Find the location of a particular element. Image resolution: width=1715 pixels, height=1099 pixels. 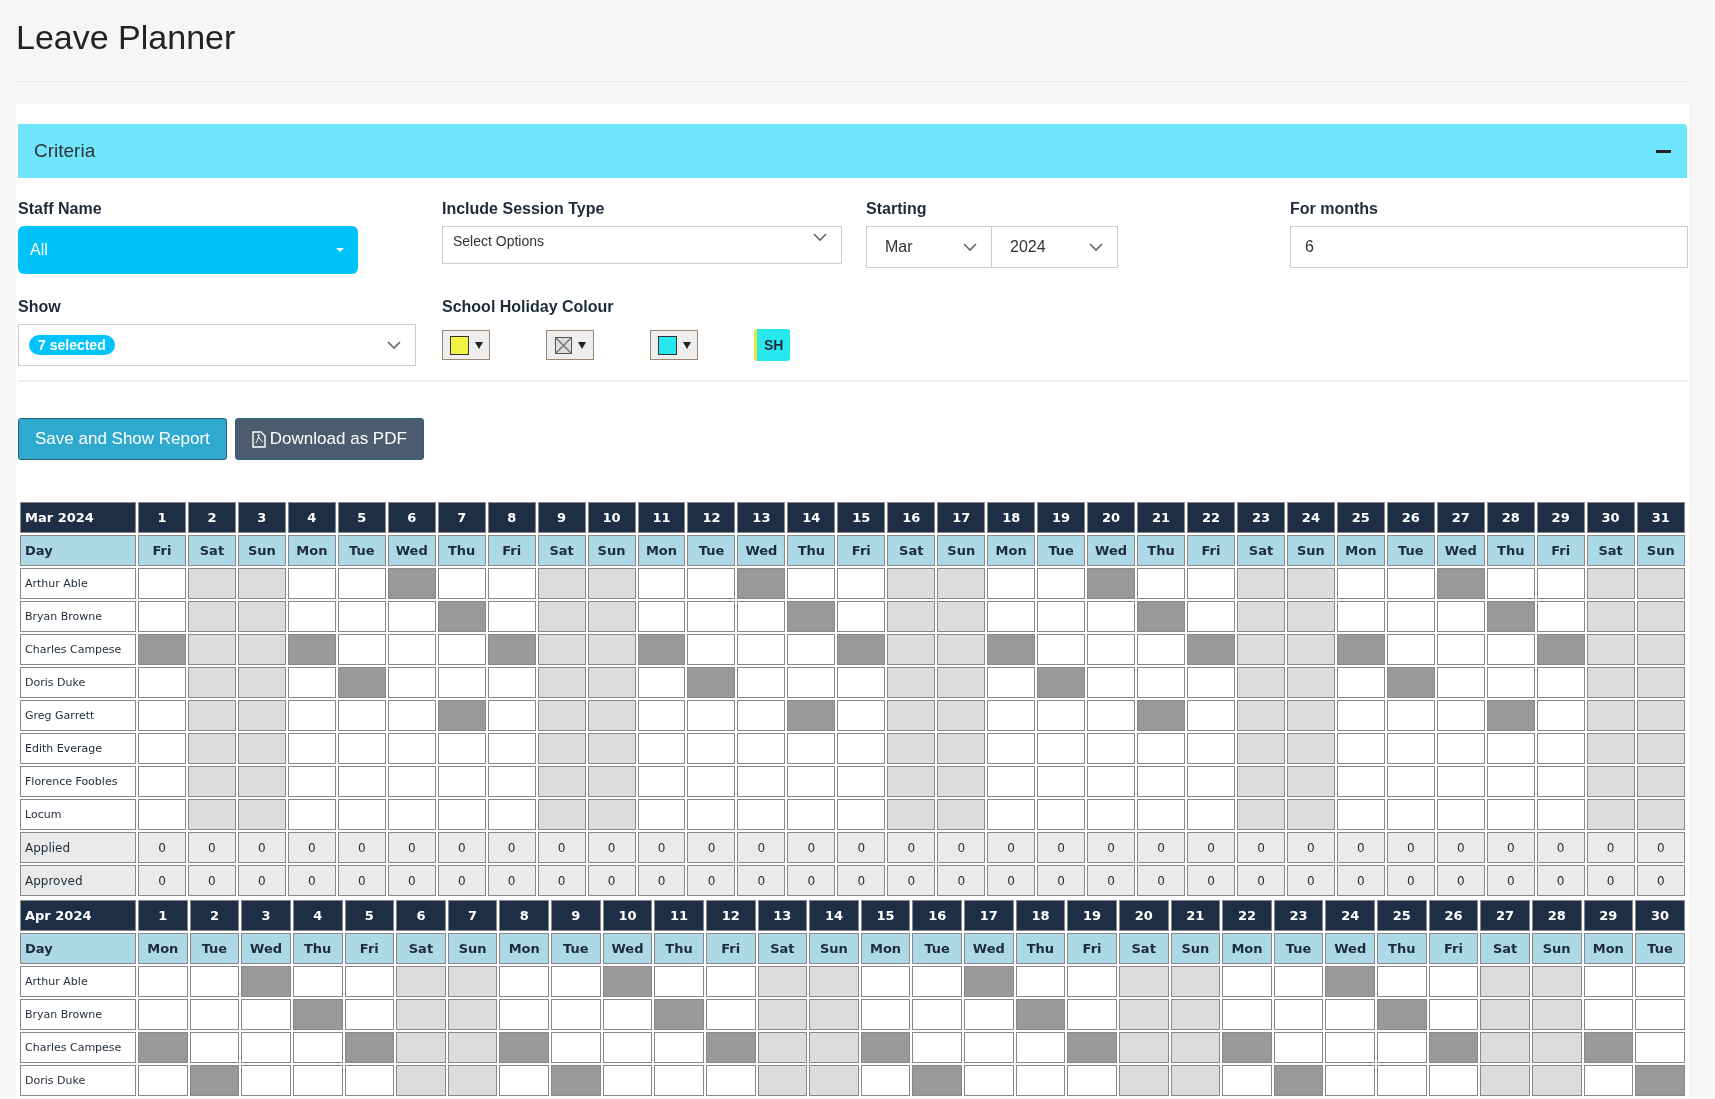

date-header: 14 is located at coordinates (811, 517).